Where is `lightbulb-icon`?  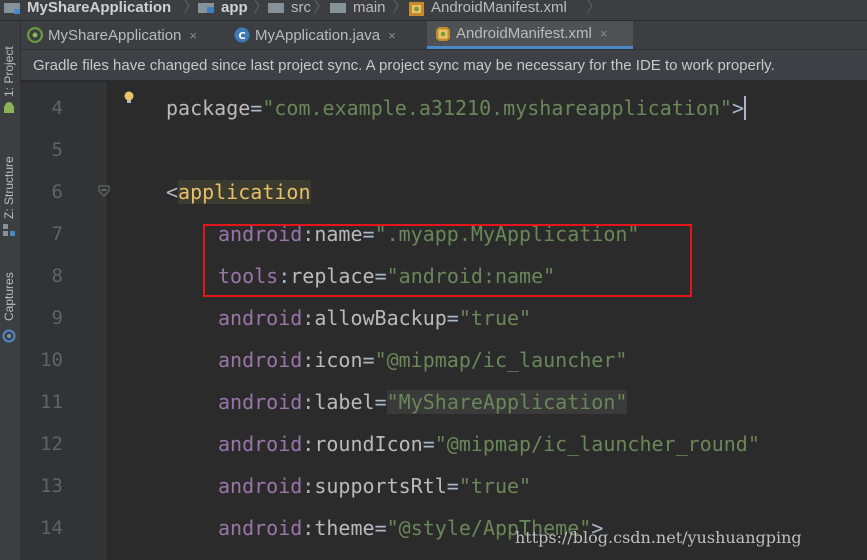
lightbulb-icon is located at coordinates (129, 98).